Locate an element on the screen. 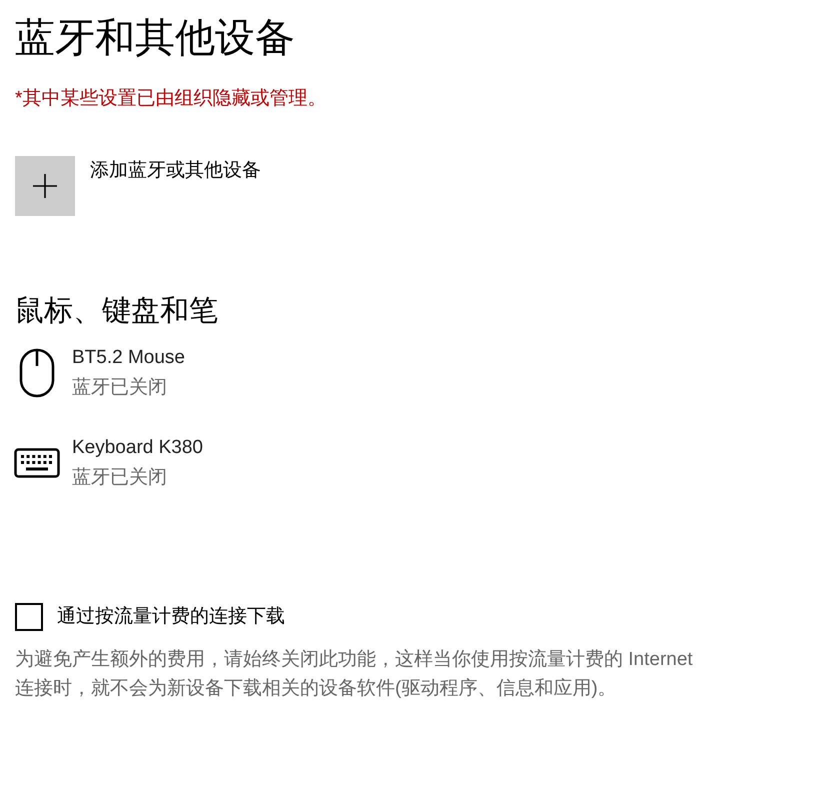 The height and width of the screenshot is (800, 836). add-device-button is located at coordinates (45, 186).